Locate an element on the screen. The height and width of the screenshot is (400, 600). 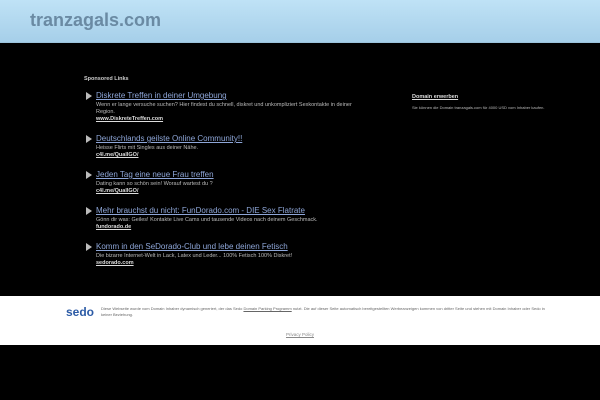
sponsored-label: Sponsored Links is located at coordinates (106, 79).